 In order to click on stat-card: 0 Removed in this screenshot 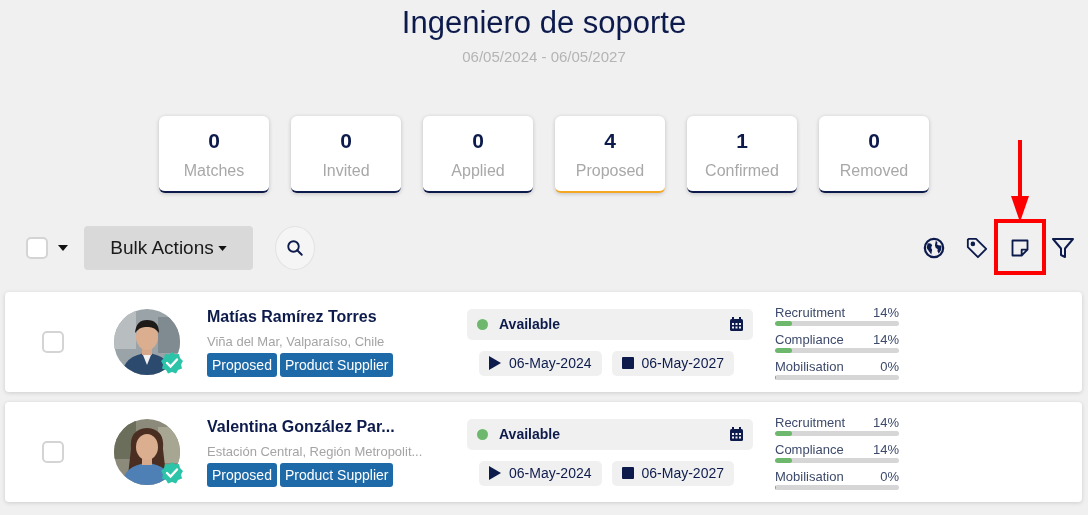, I will do `click(874, 154)`.